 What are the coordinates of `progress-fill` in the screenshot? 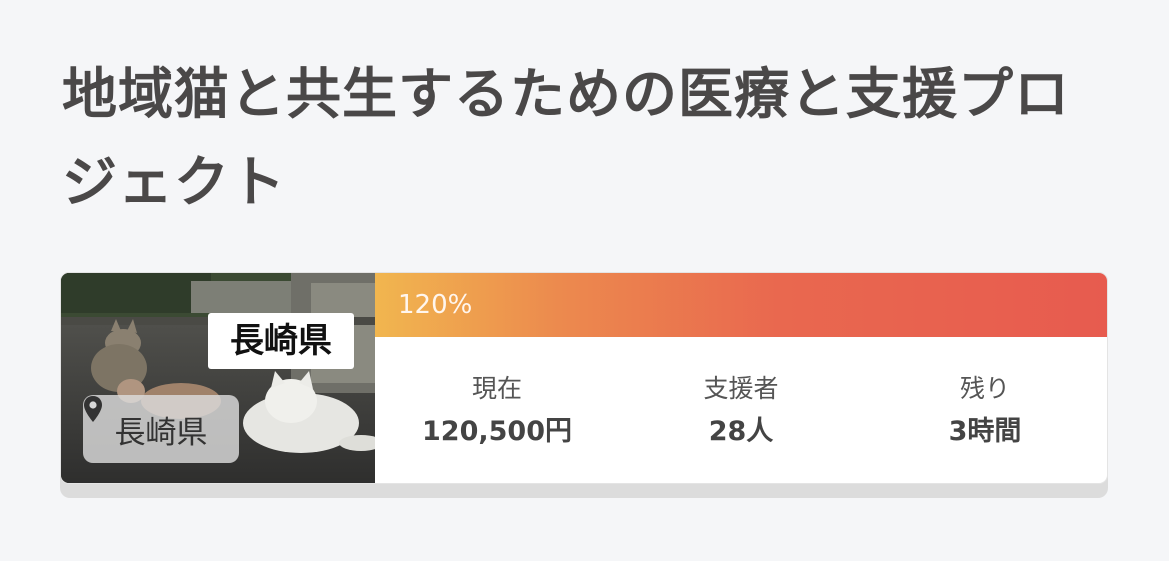 It's located at (741, 305).